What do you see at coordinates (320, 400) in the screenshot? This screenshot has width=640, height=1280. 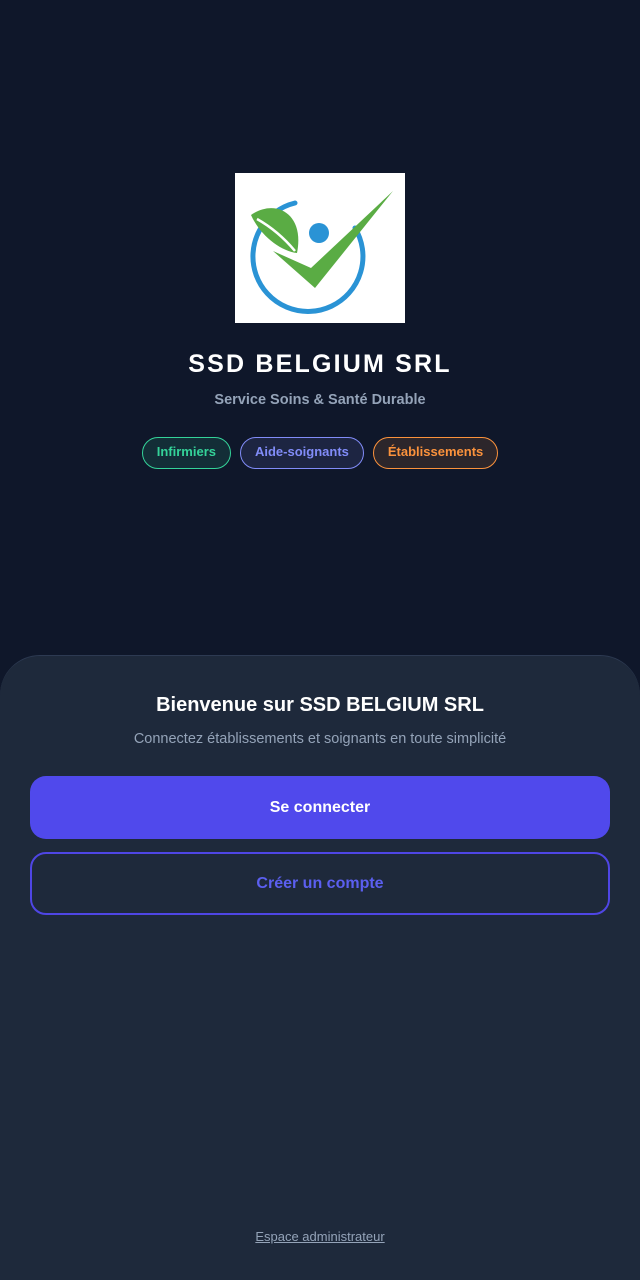 I see `brand-subtitle: Service Soins & Santé Durable` at bounding box center [320, 400].